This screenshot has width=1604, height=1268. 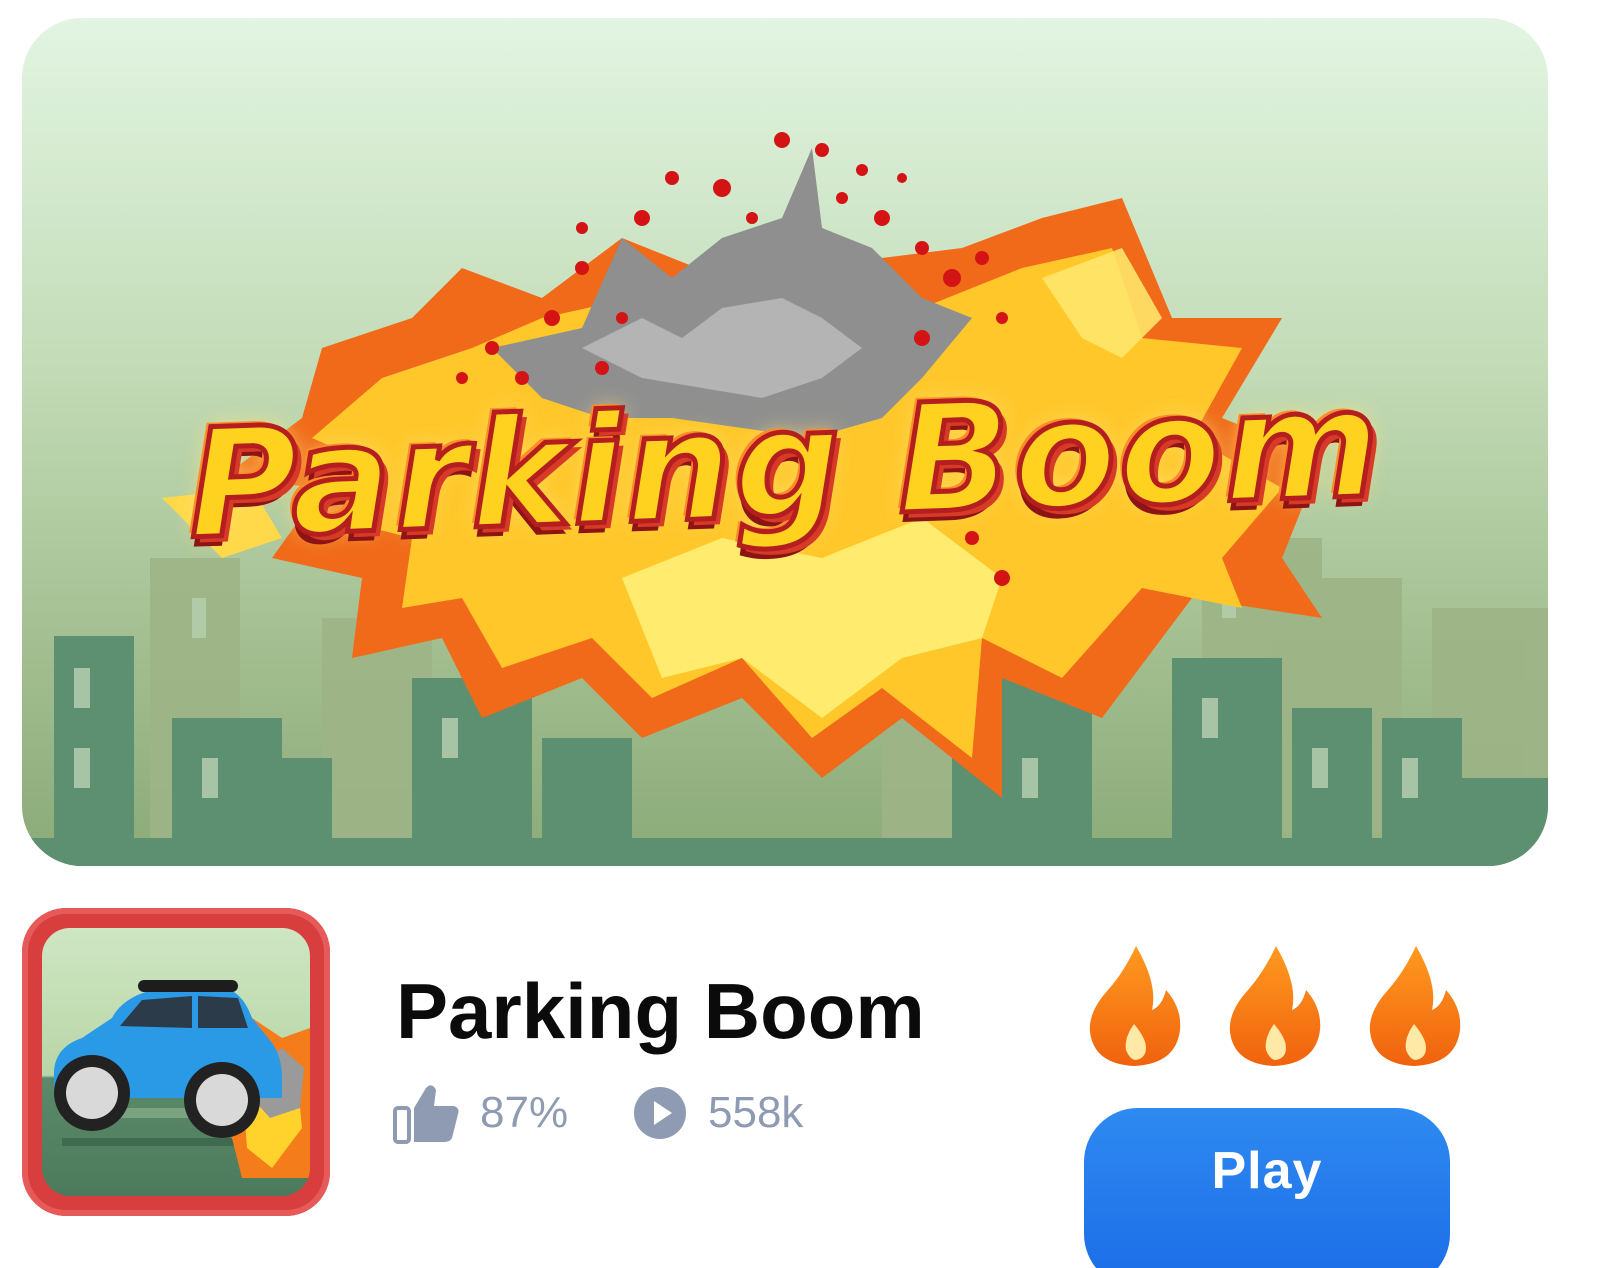 What do you see at coordinates (756, 1112) in the screenshot?
I see `play-count-value: 558k` at bounding box center [756, 1112].